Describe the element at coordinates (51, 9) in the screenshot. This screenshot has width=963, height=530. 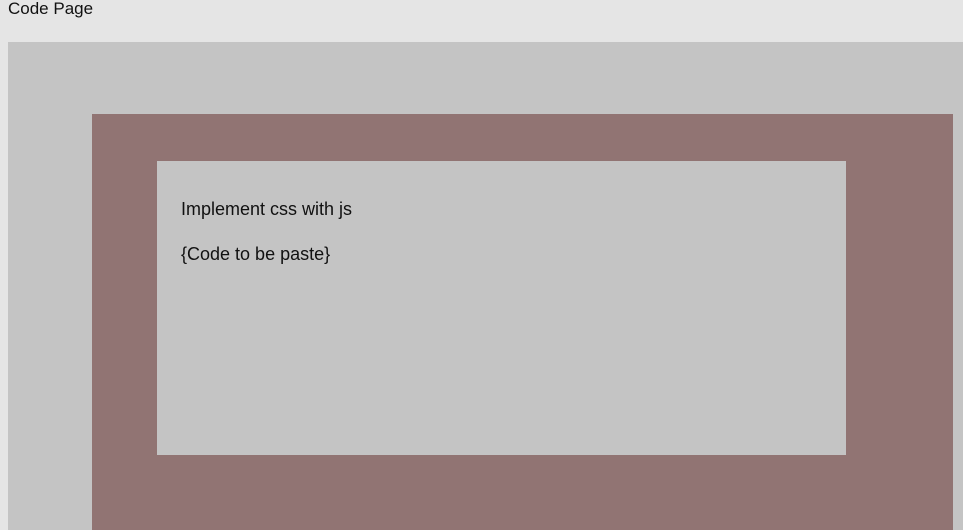
I see `page-title: Code Page` at that location.